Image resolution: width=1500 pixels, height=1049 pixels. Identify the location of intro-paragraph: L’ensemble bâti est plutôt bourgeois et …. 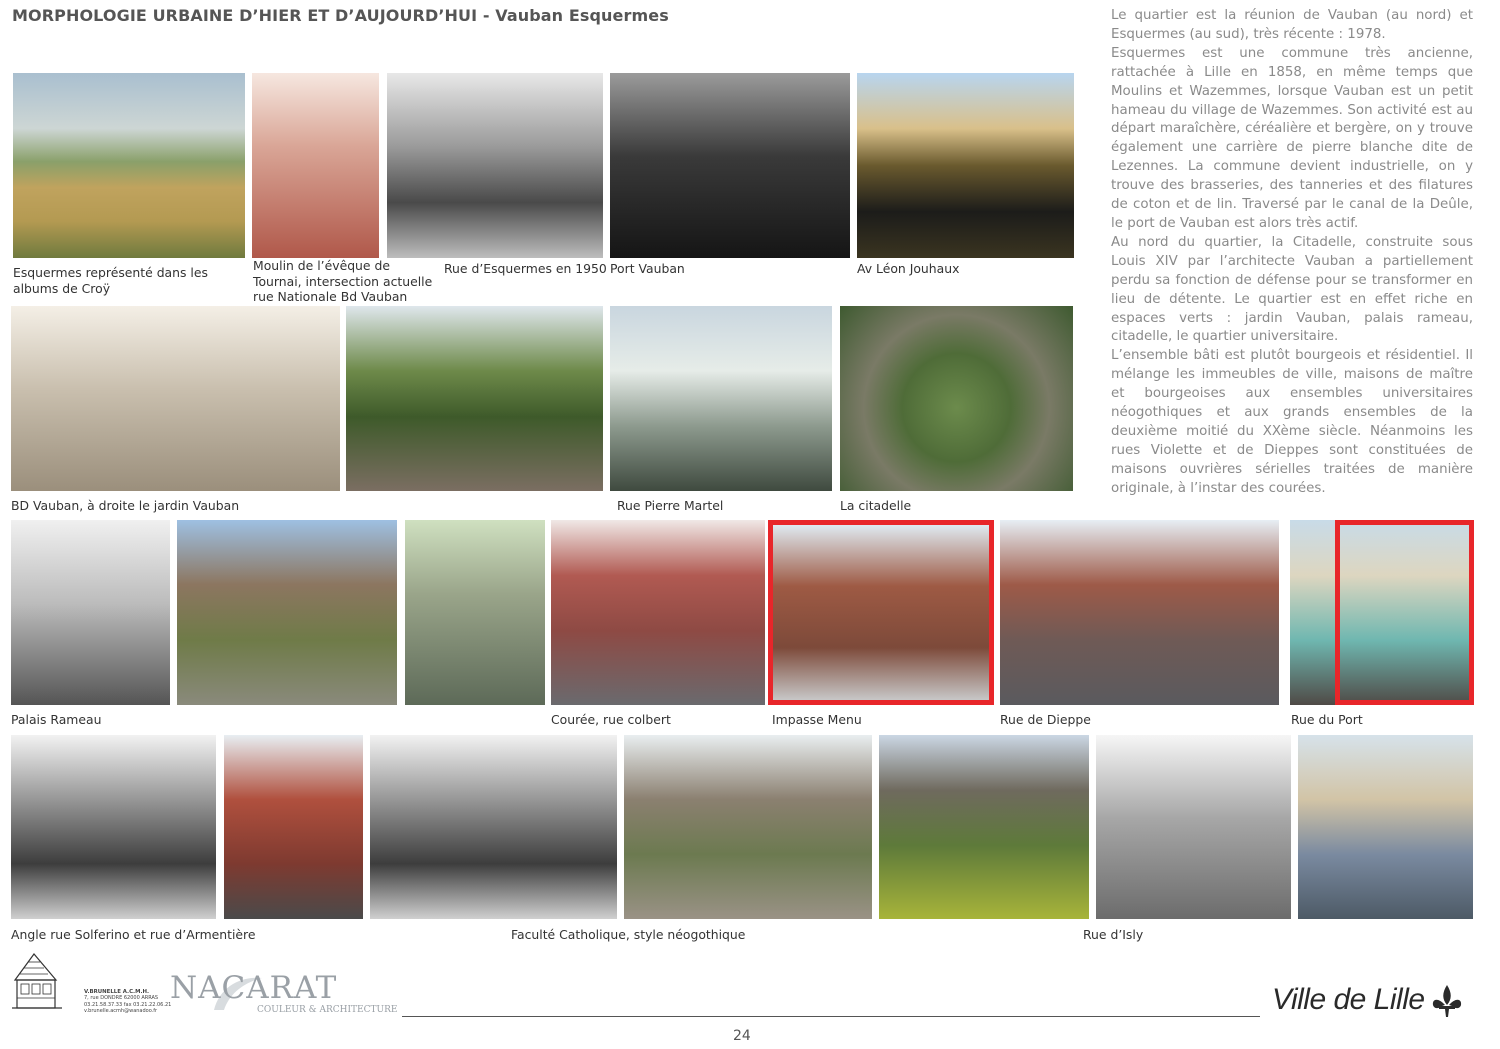
(1292, 422).